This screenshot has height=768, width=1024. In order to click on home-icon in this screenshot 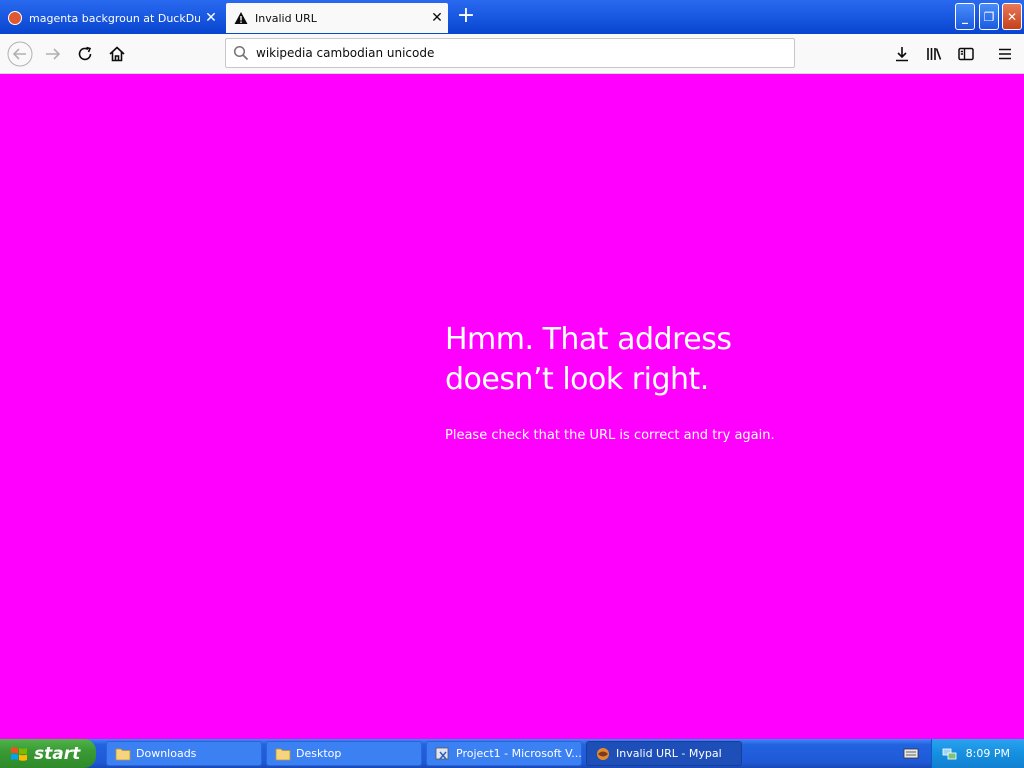, I will do `click(117, 54)`.